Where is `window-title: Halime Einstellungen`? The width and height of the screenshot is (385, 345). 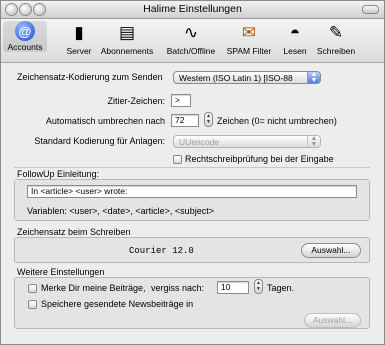
window-title: Halime Einstellungen is located at coordinates (192, 9).